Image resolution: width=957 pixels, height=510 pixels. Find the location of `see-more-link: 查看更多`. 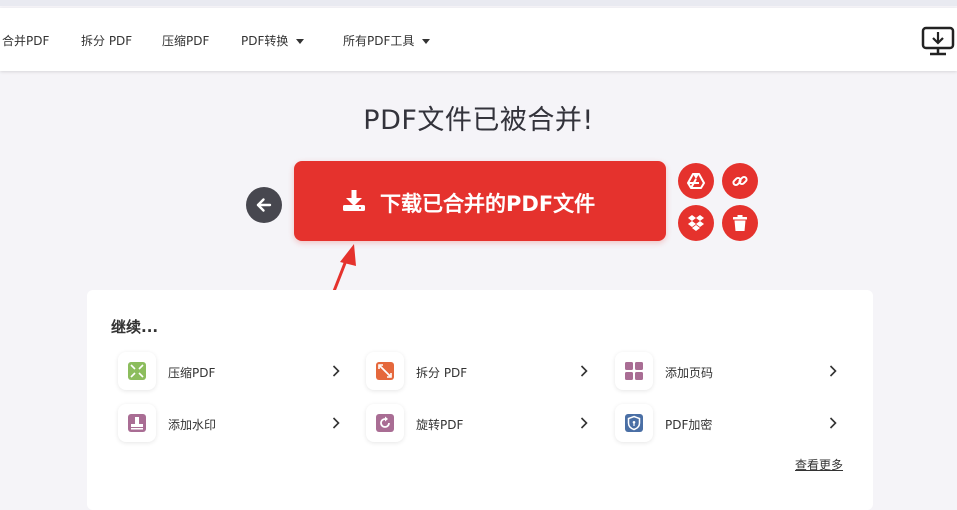

see-more-link: 查看更多 is located at coordinates (819, 464).